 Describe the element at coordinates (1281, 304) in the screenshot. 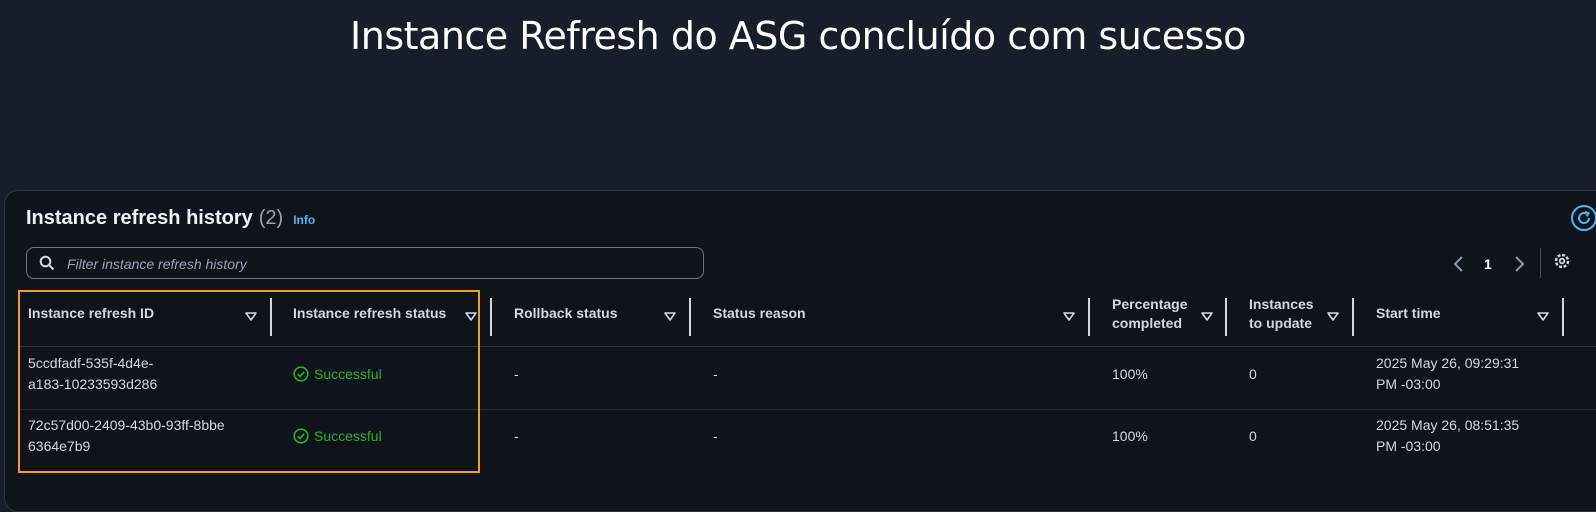

I see `column-header-label: Instances` at that location.